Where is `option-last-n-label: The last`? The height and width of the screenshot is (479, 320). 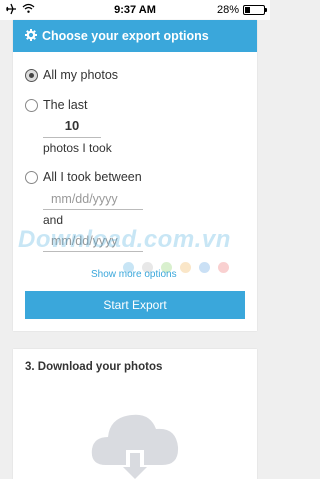
option-last-n-label: The last is located at coordinates (65, 105).